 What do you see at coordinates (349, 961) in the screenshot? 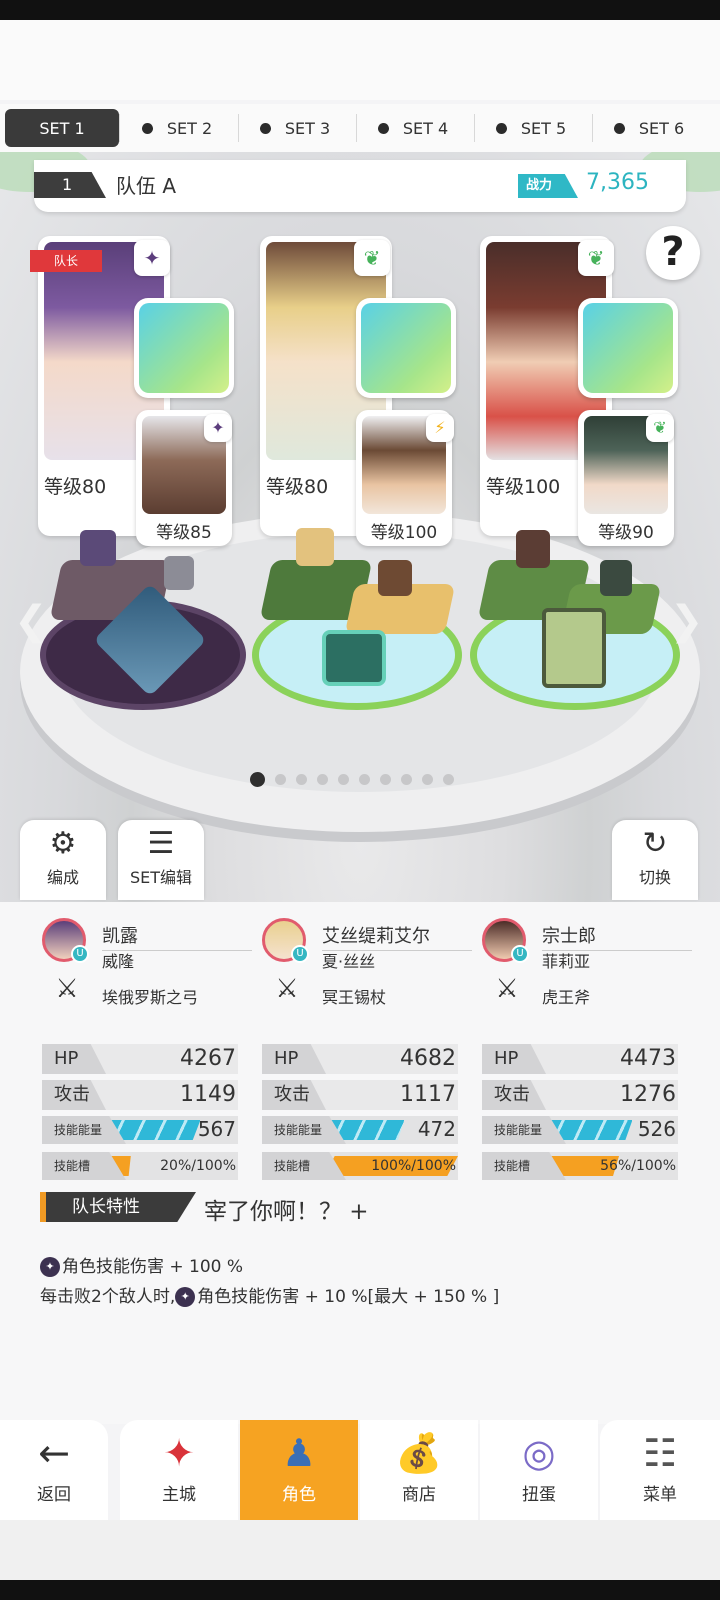
I see `partner-name: 夏·丝丝` at bounding box center [349, 961].